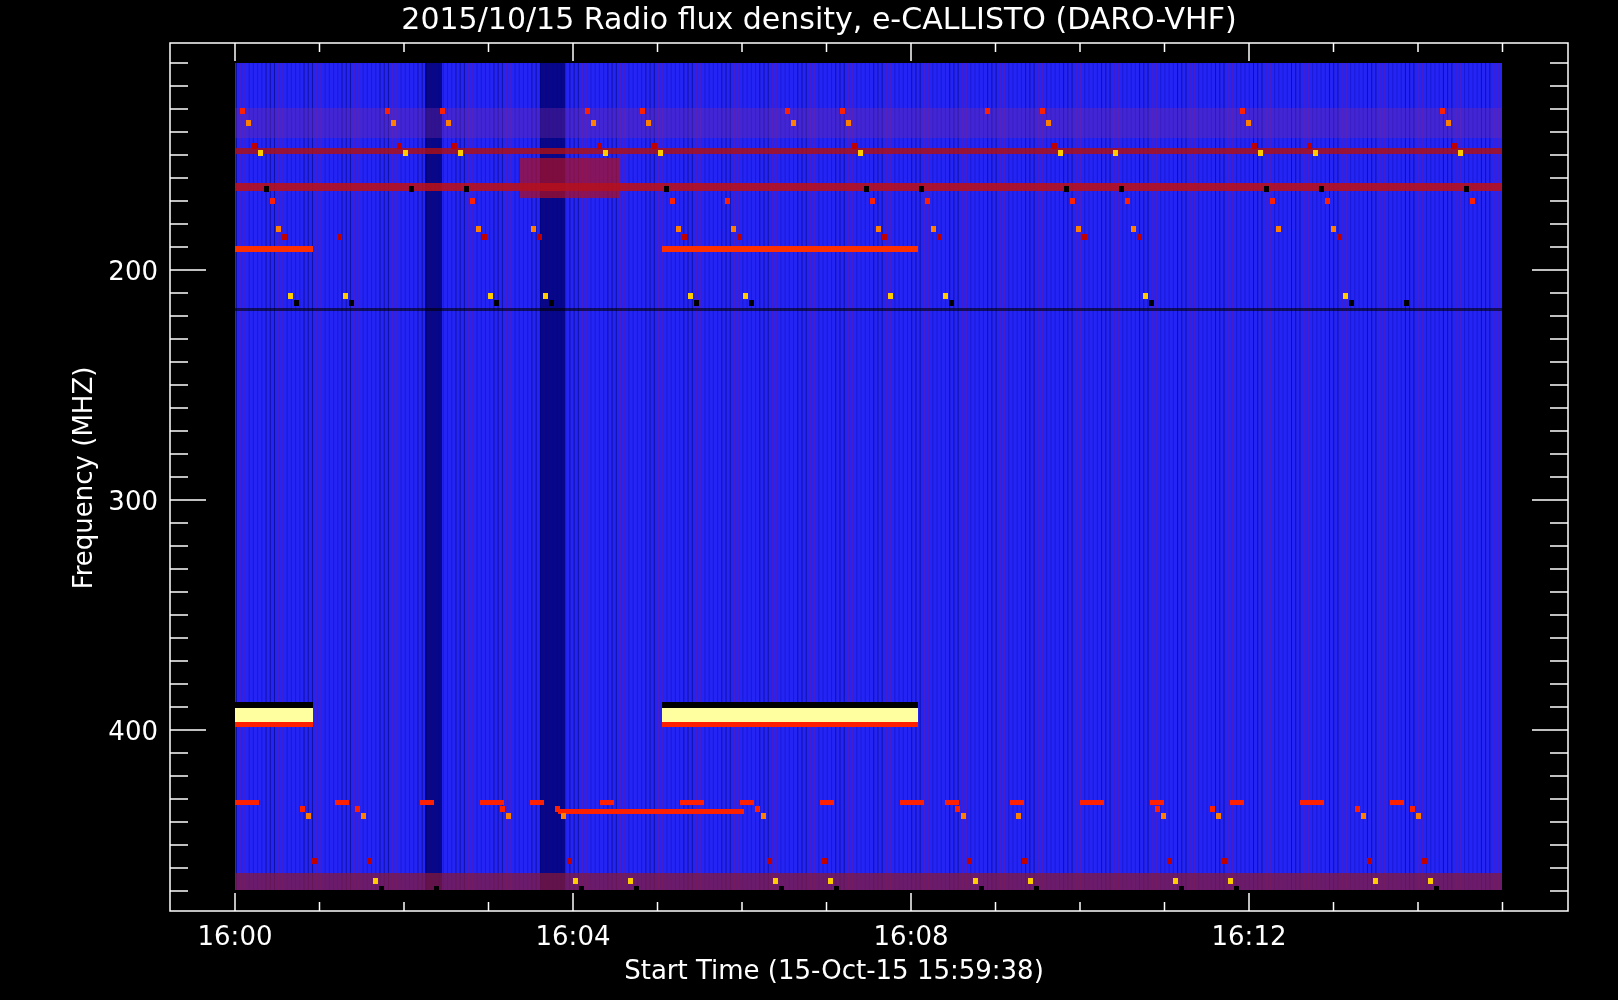 Image resolution: width=1618 pixels, height=1000 pixels. I want to click on x-tick-label: 16:08, so click(911, 936).